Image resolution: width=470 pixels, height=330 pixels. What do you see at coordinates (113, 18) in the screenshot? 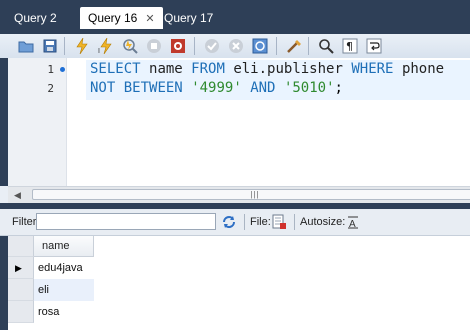
I see `tab-label: Query 16` at bounding box center [113, 18].